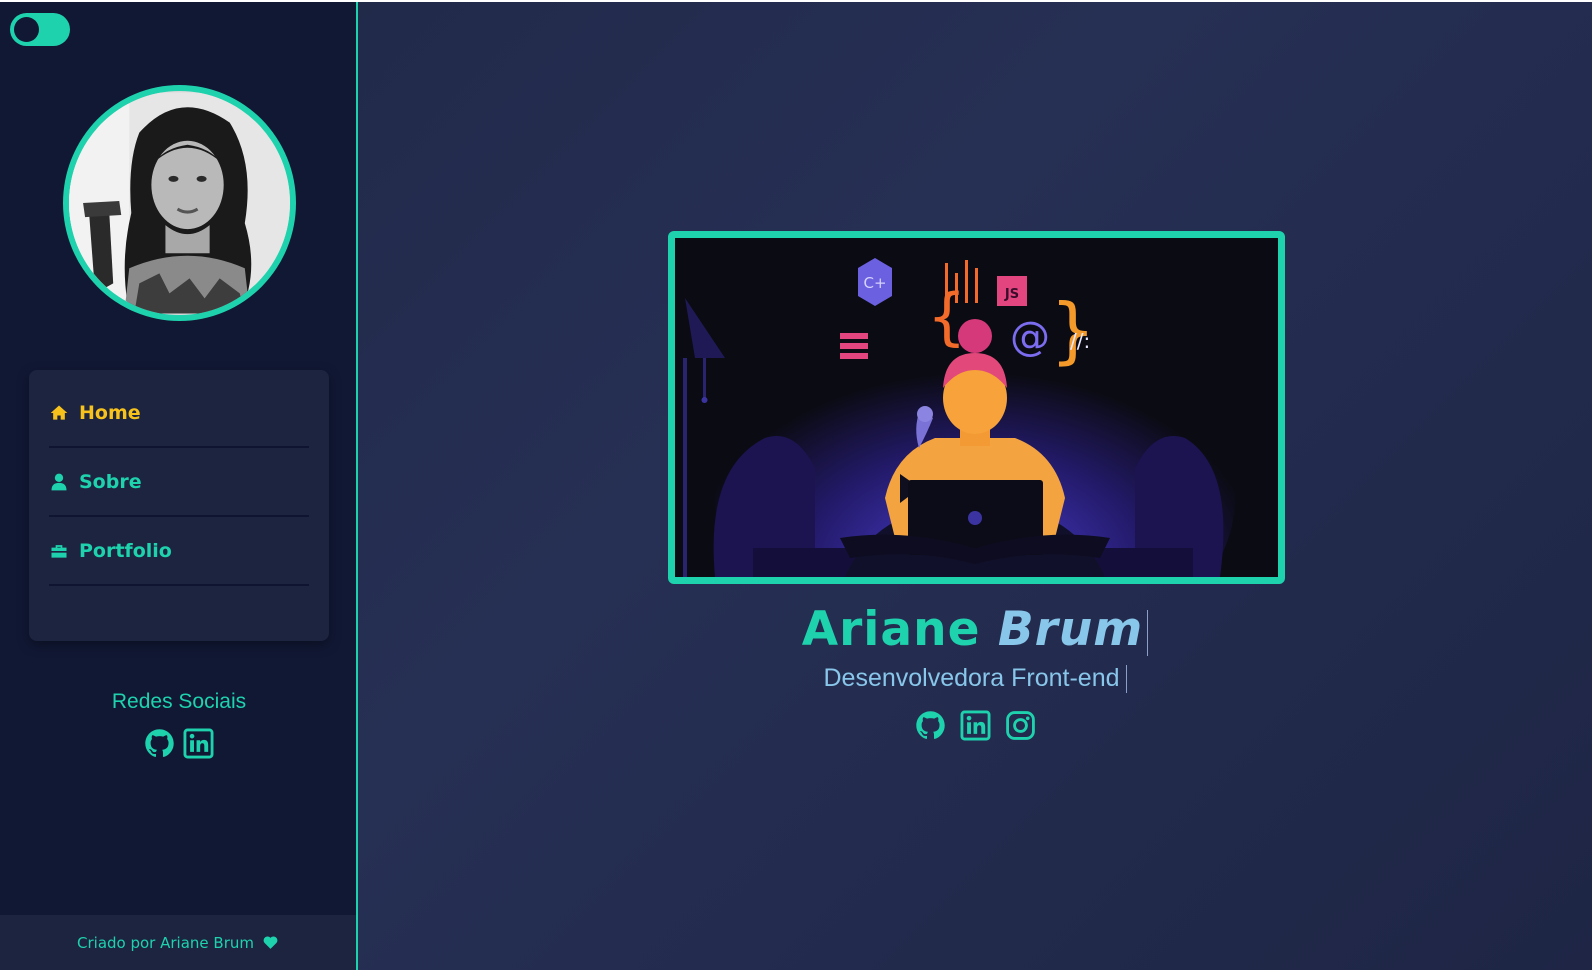  Describe the element at coordinates (165, 942) in the screenshot. I see `footer-text: Criado por Ariane Brum` at that location.